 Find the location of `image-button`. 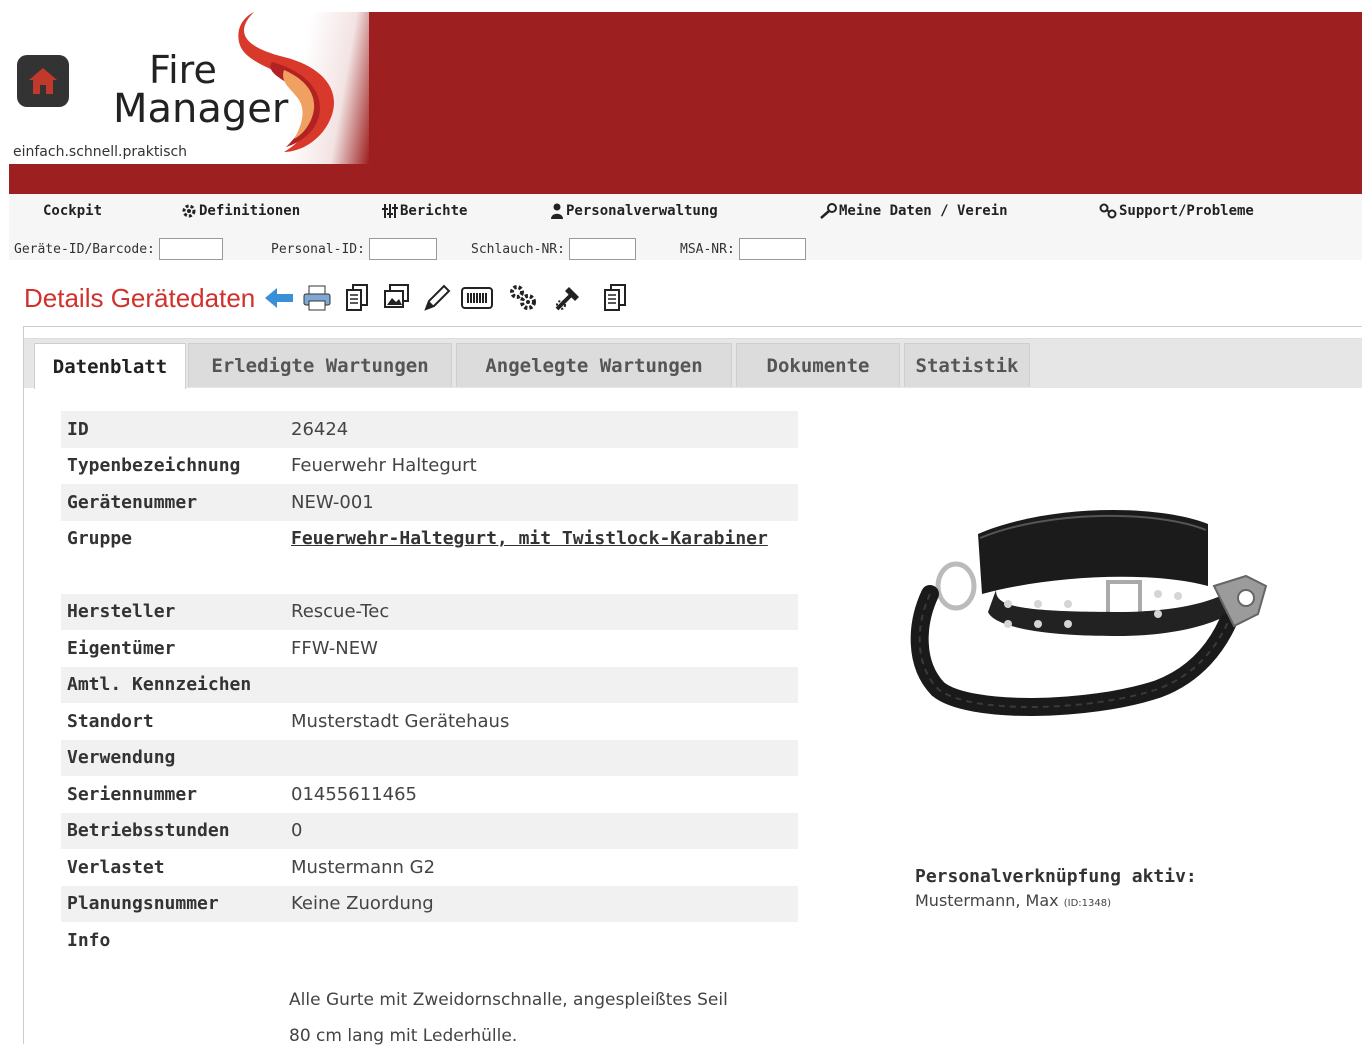

image-button is located at coordinates (397, 298).